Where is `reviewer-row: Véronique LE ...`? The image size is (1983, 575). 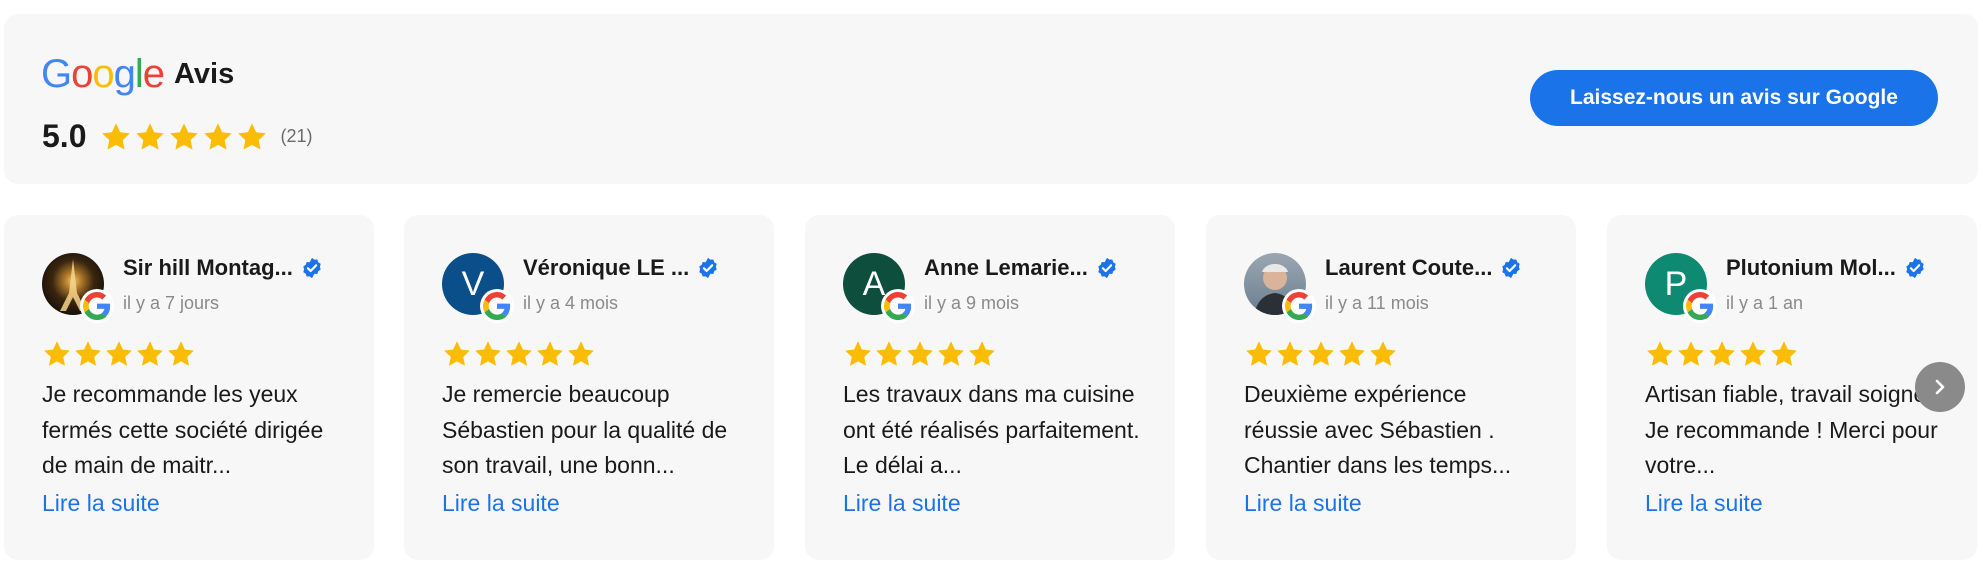
reviewer-row: Véronique LE ... is located at coordinates (621, 268).